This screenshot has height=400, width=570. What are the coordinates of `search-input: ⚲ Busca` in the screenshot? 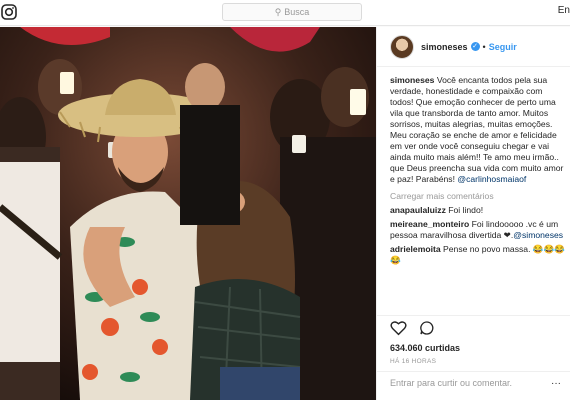 It's located at (292, 12).